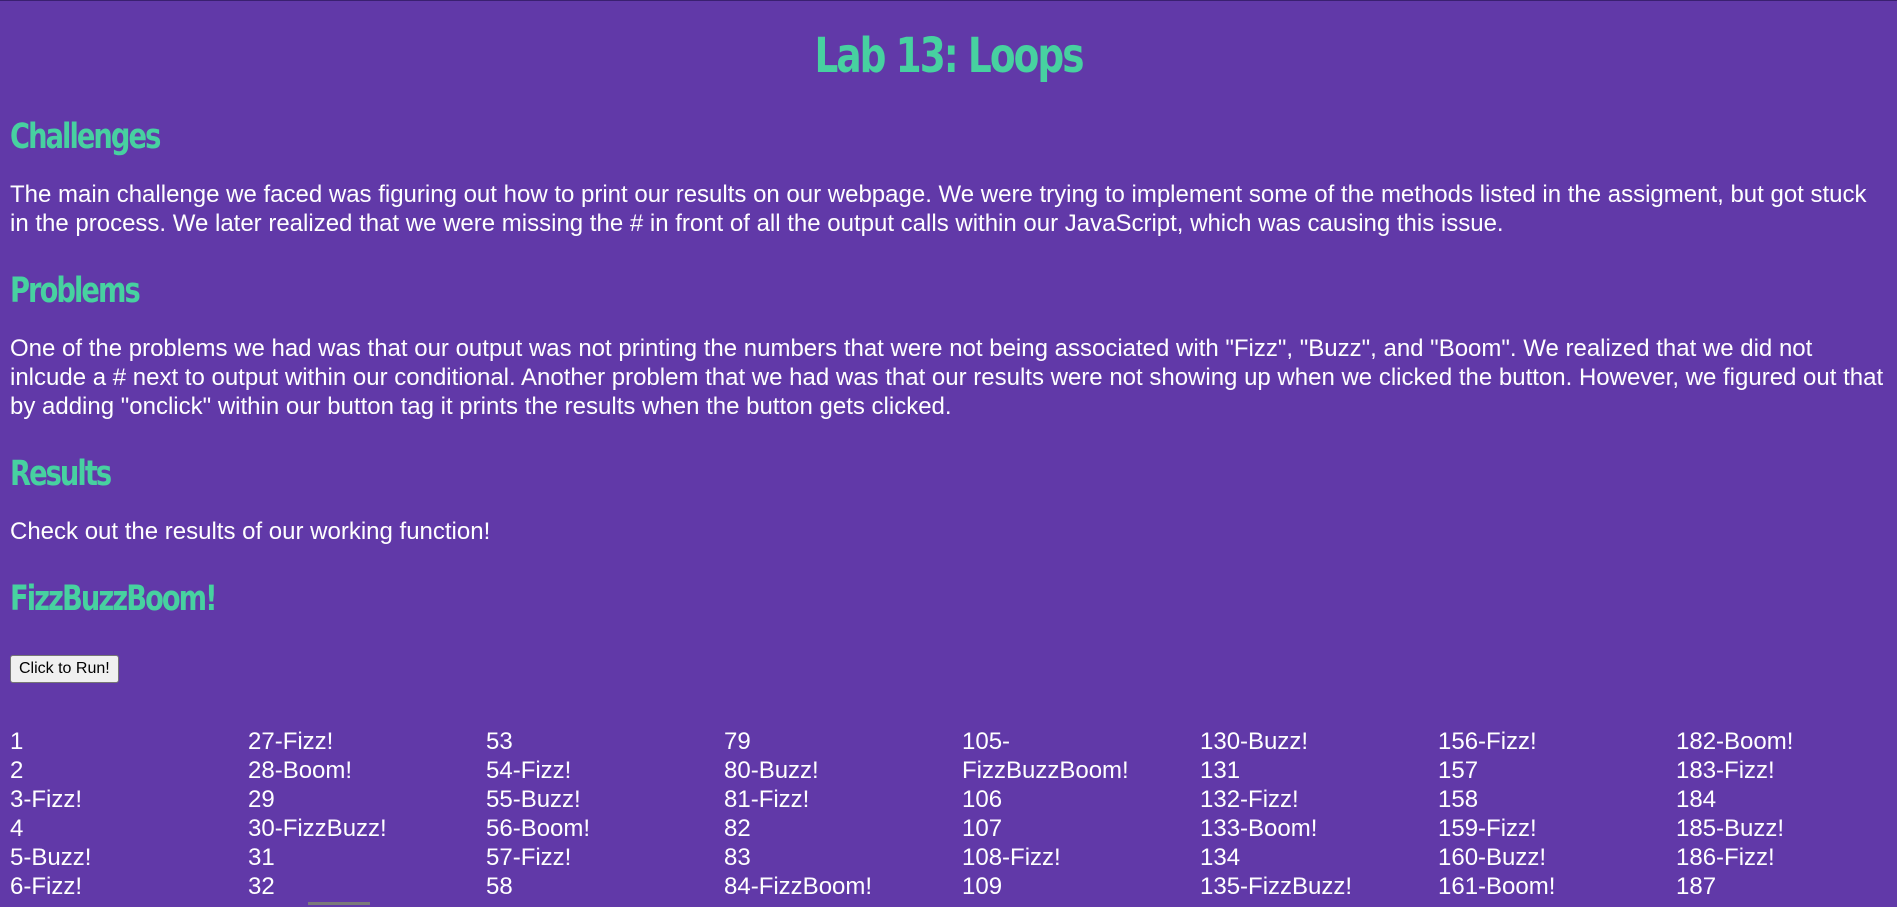 The width and height of the screenshot is (1897, 907). I want to click on output-line: 132-Fizz!, so click(1249, 799).